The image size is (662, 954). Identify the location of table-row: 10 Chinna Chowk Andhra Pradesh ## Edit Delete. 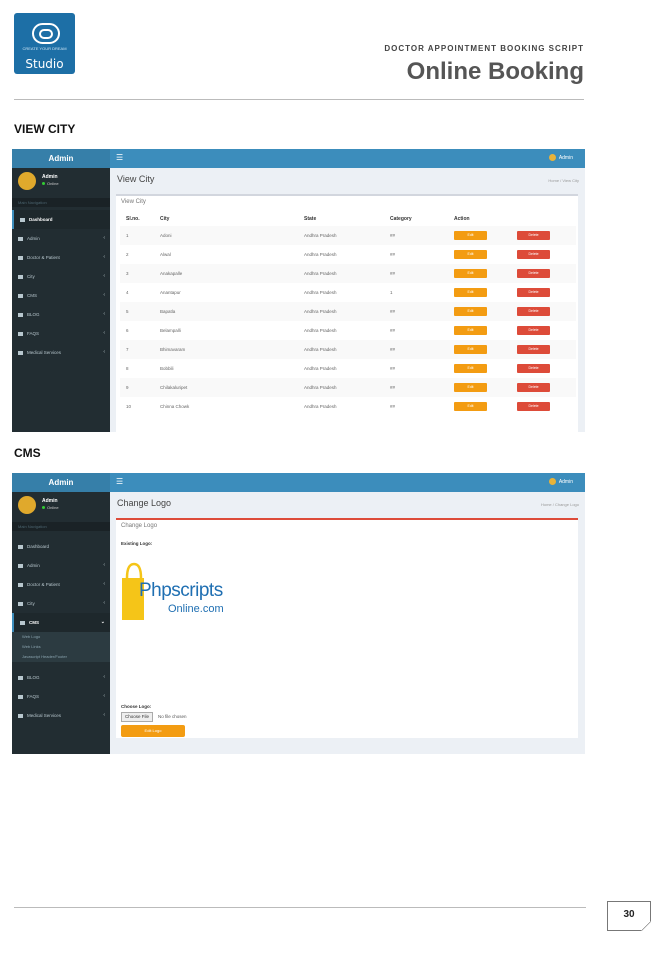
(348, 406).